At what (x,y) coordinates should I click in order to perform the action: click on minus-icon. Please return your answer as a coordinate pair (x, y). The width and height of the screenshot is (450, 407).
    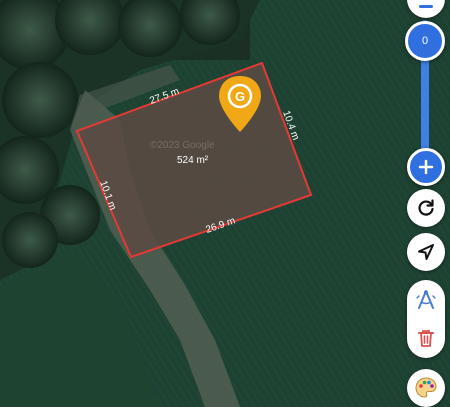
    Looking at the image, I should click on (426, 6).